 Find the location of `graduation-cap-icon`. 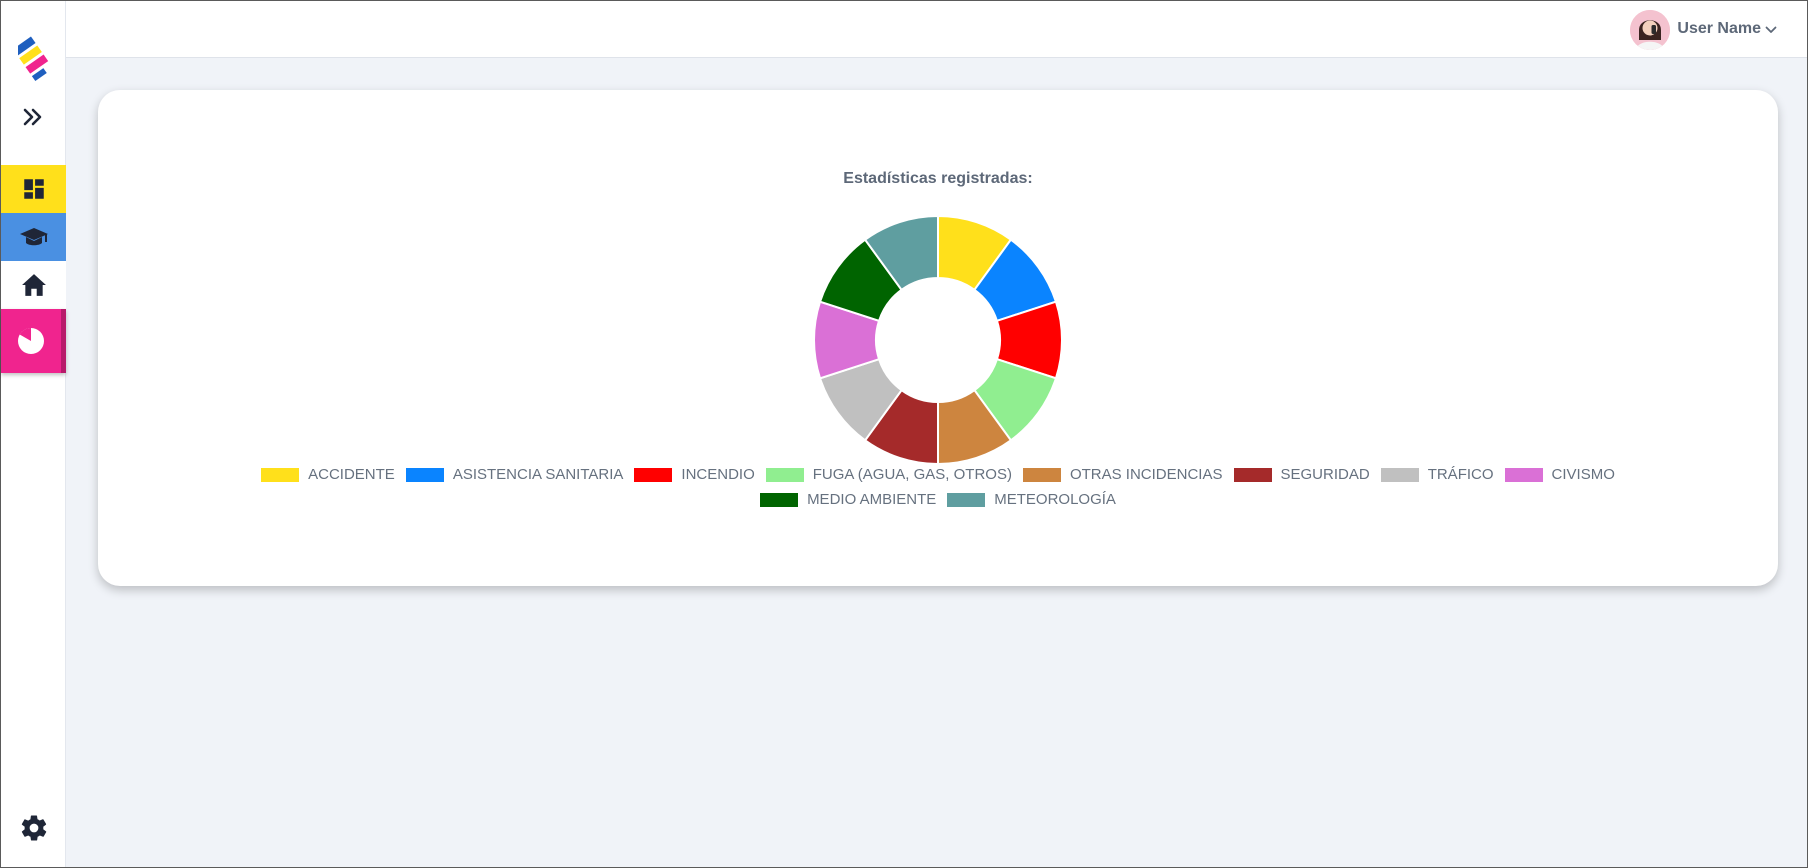

graduation-cap-icon is located at coordinates (33, 237).